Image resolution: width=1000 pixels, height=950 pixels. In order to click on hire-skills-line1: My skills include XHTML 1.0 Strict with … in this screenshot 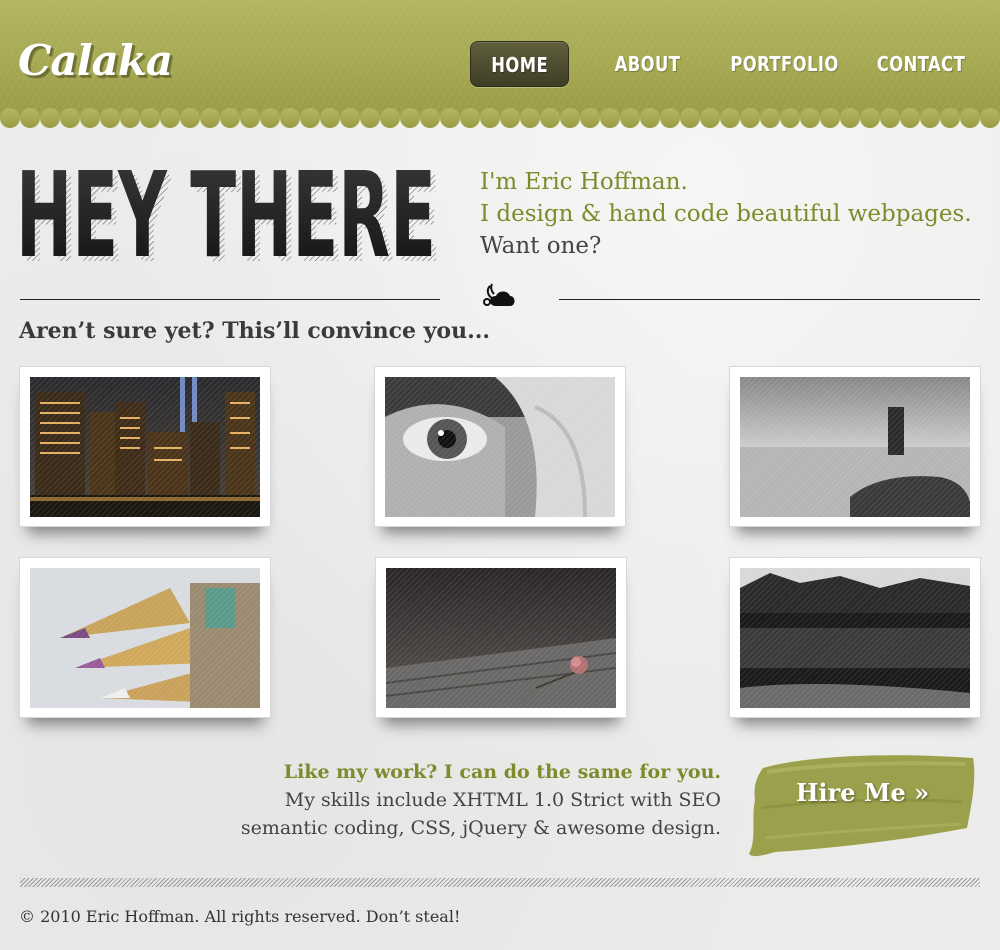, I will do `click(502, 800)`.